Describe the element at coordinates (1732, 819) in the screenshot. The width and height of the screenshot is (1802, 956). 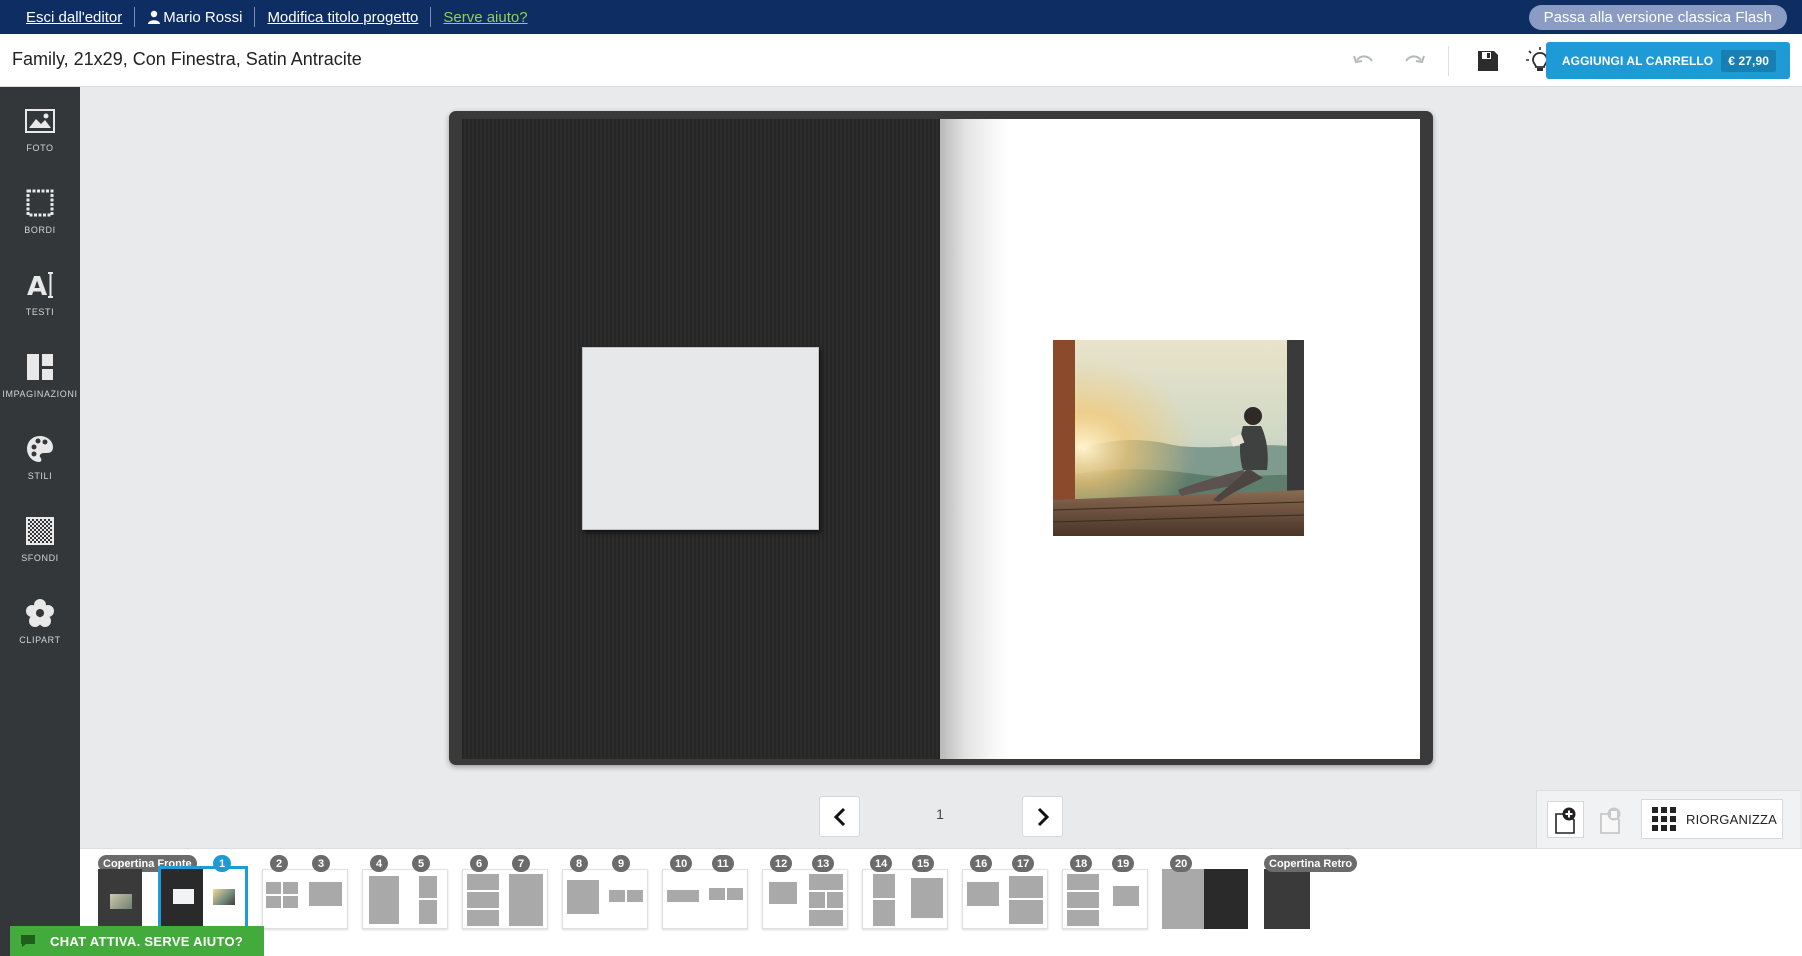
I see `reorganize-label: RIORGANIZZA` at that location.